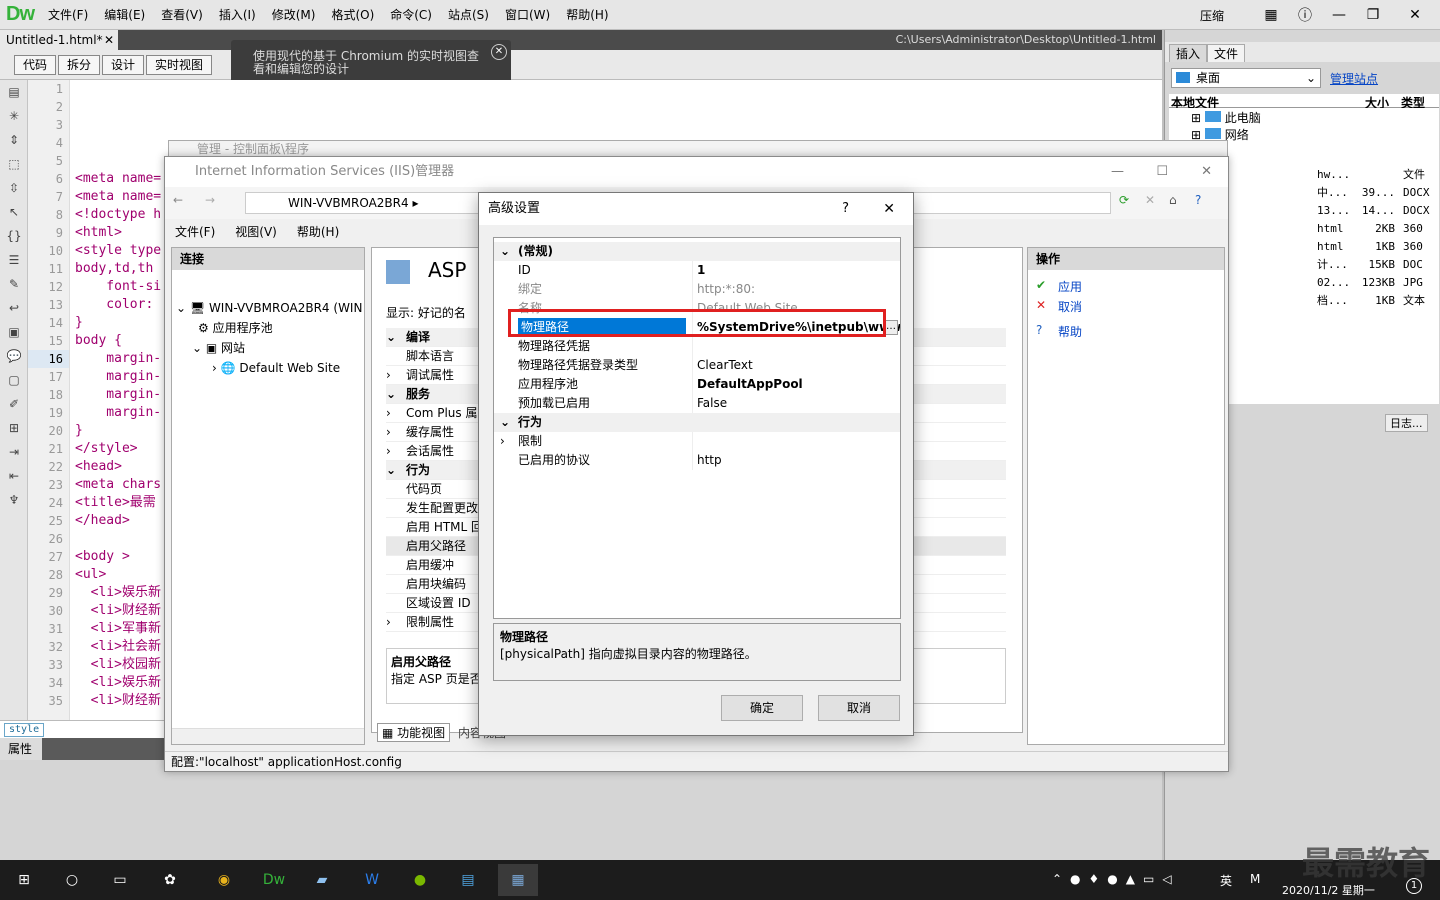 The height and width of the screenshot is (900, 1440). Describe the element at coordinates (117, 215) in the screenshot. I see `code-line: <!doctype h` at that location.